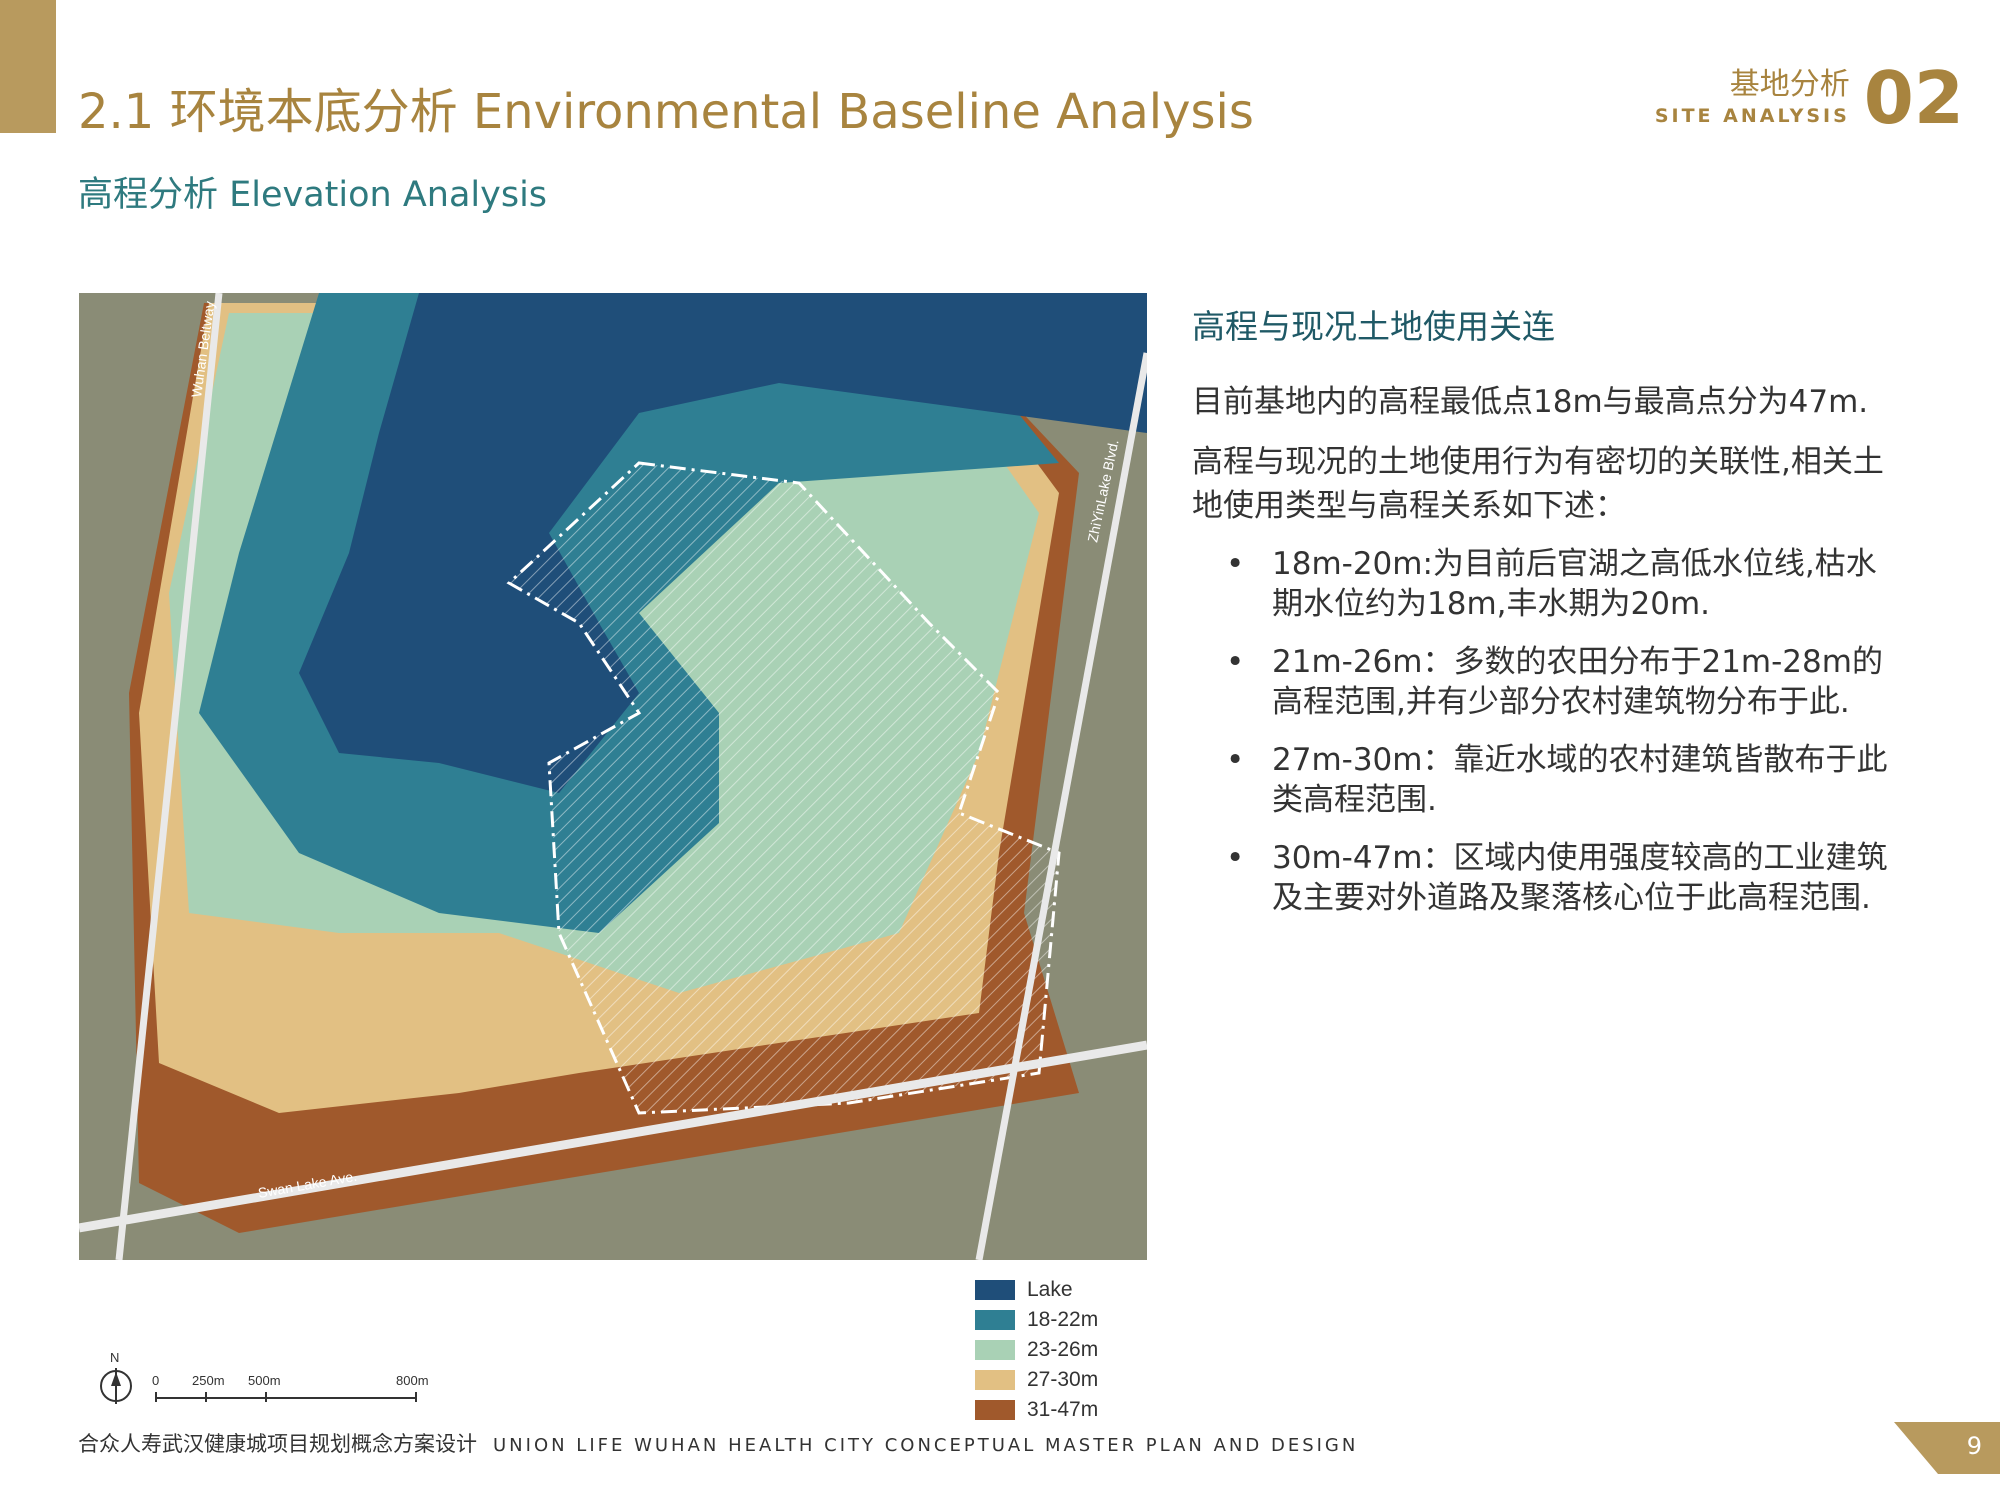 Image resolution: width=2000 pixels, height=1500 pixels. Describe the element at coordinates (1974, 1446) in the screenshot. I see `page-number: 9` at that location.